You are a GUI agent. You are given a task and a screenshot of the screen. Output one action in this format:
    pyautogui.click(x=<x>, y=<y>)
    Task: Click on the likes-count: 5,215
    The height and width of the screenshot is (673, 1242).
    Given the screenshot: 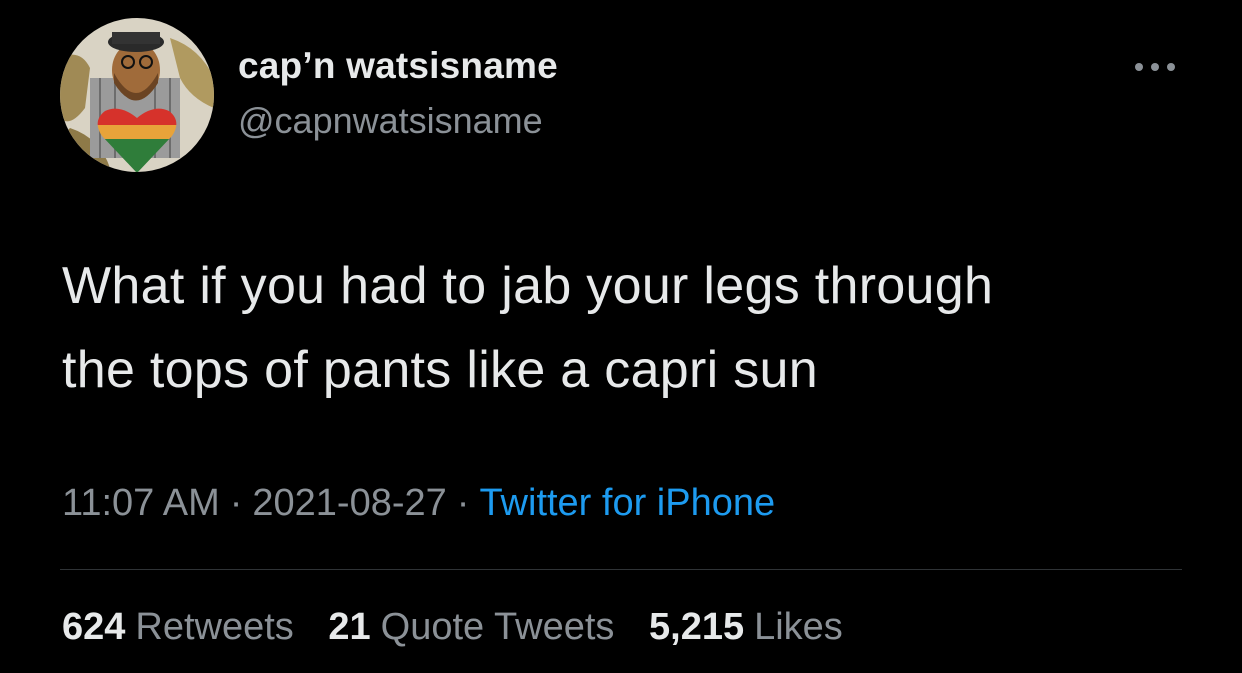 What is the action you would take?
    pyautogui.click(x=697, y=627)
    